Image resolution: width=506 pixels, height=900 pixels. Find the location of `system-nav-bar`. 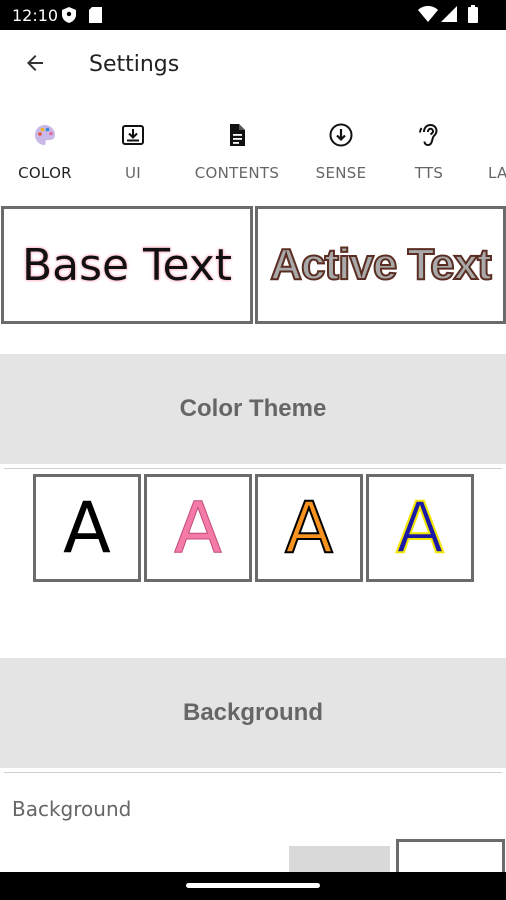

system-nav-bar is located at coordinates (253, 886).